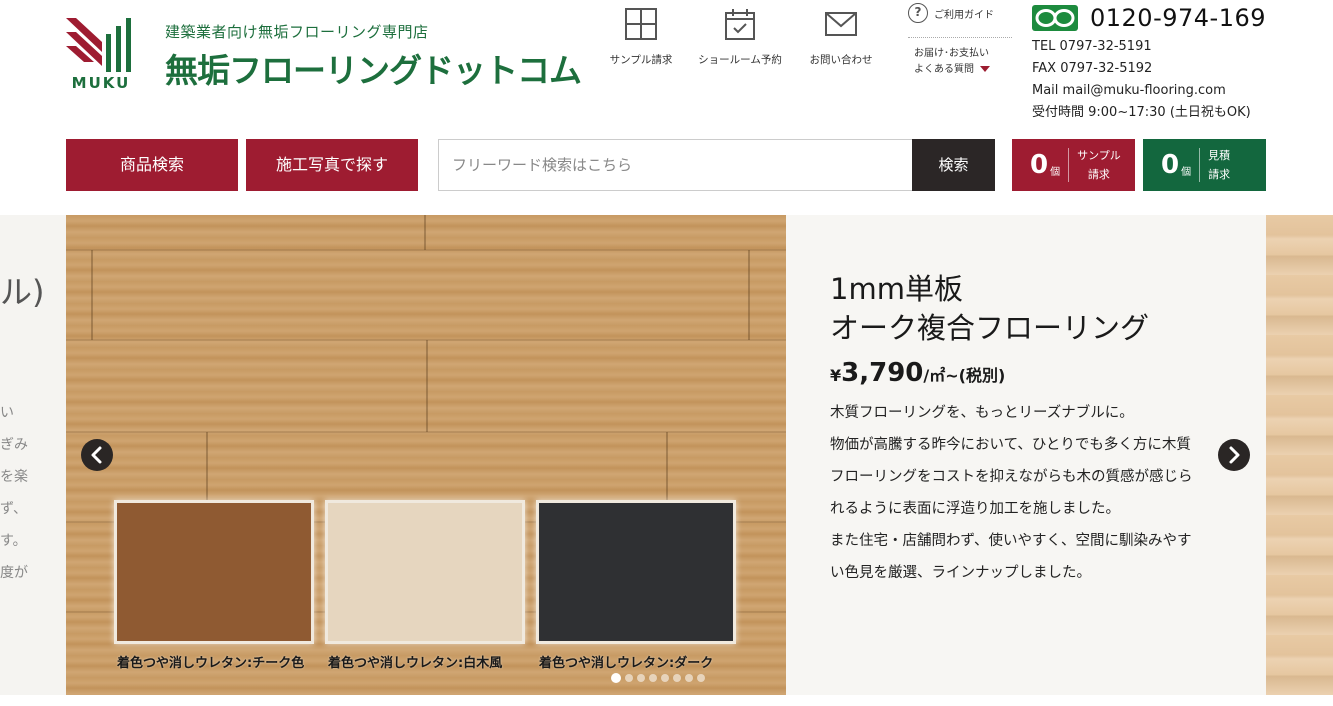  Describe the element at coordinates (373, 68) in the screenshot. I see `site-name: 無垢フローリングドットコム` at that location.